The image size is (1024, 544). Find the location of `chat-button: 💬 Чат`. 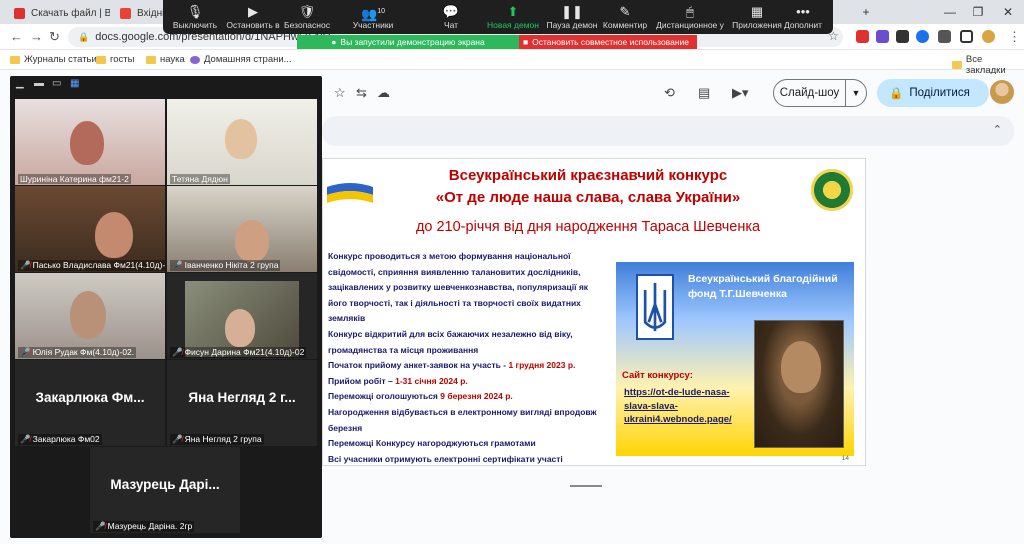

chat-button: 💬 Чат is located at coordinates (451, 16).